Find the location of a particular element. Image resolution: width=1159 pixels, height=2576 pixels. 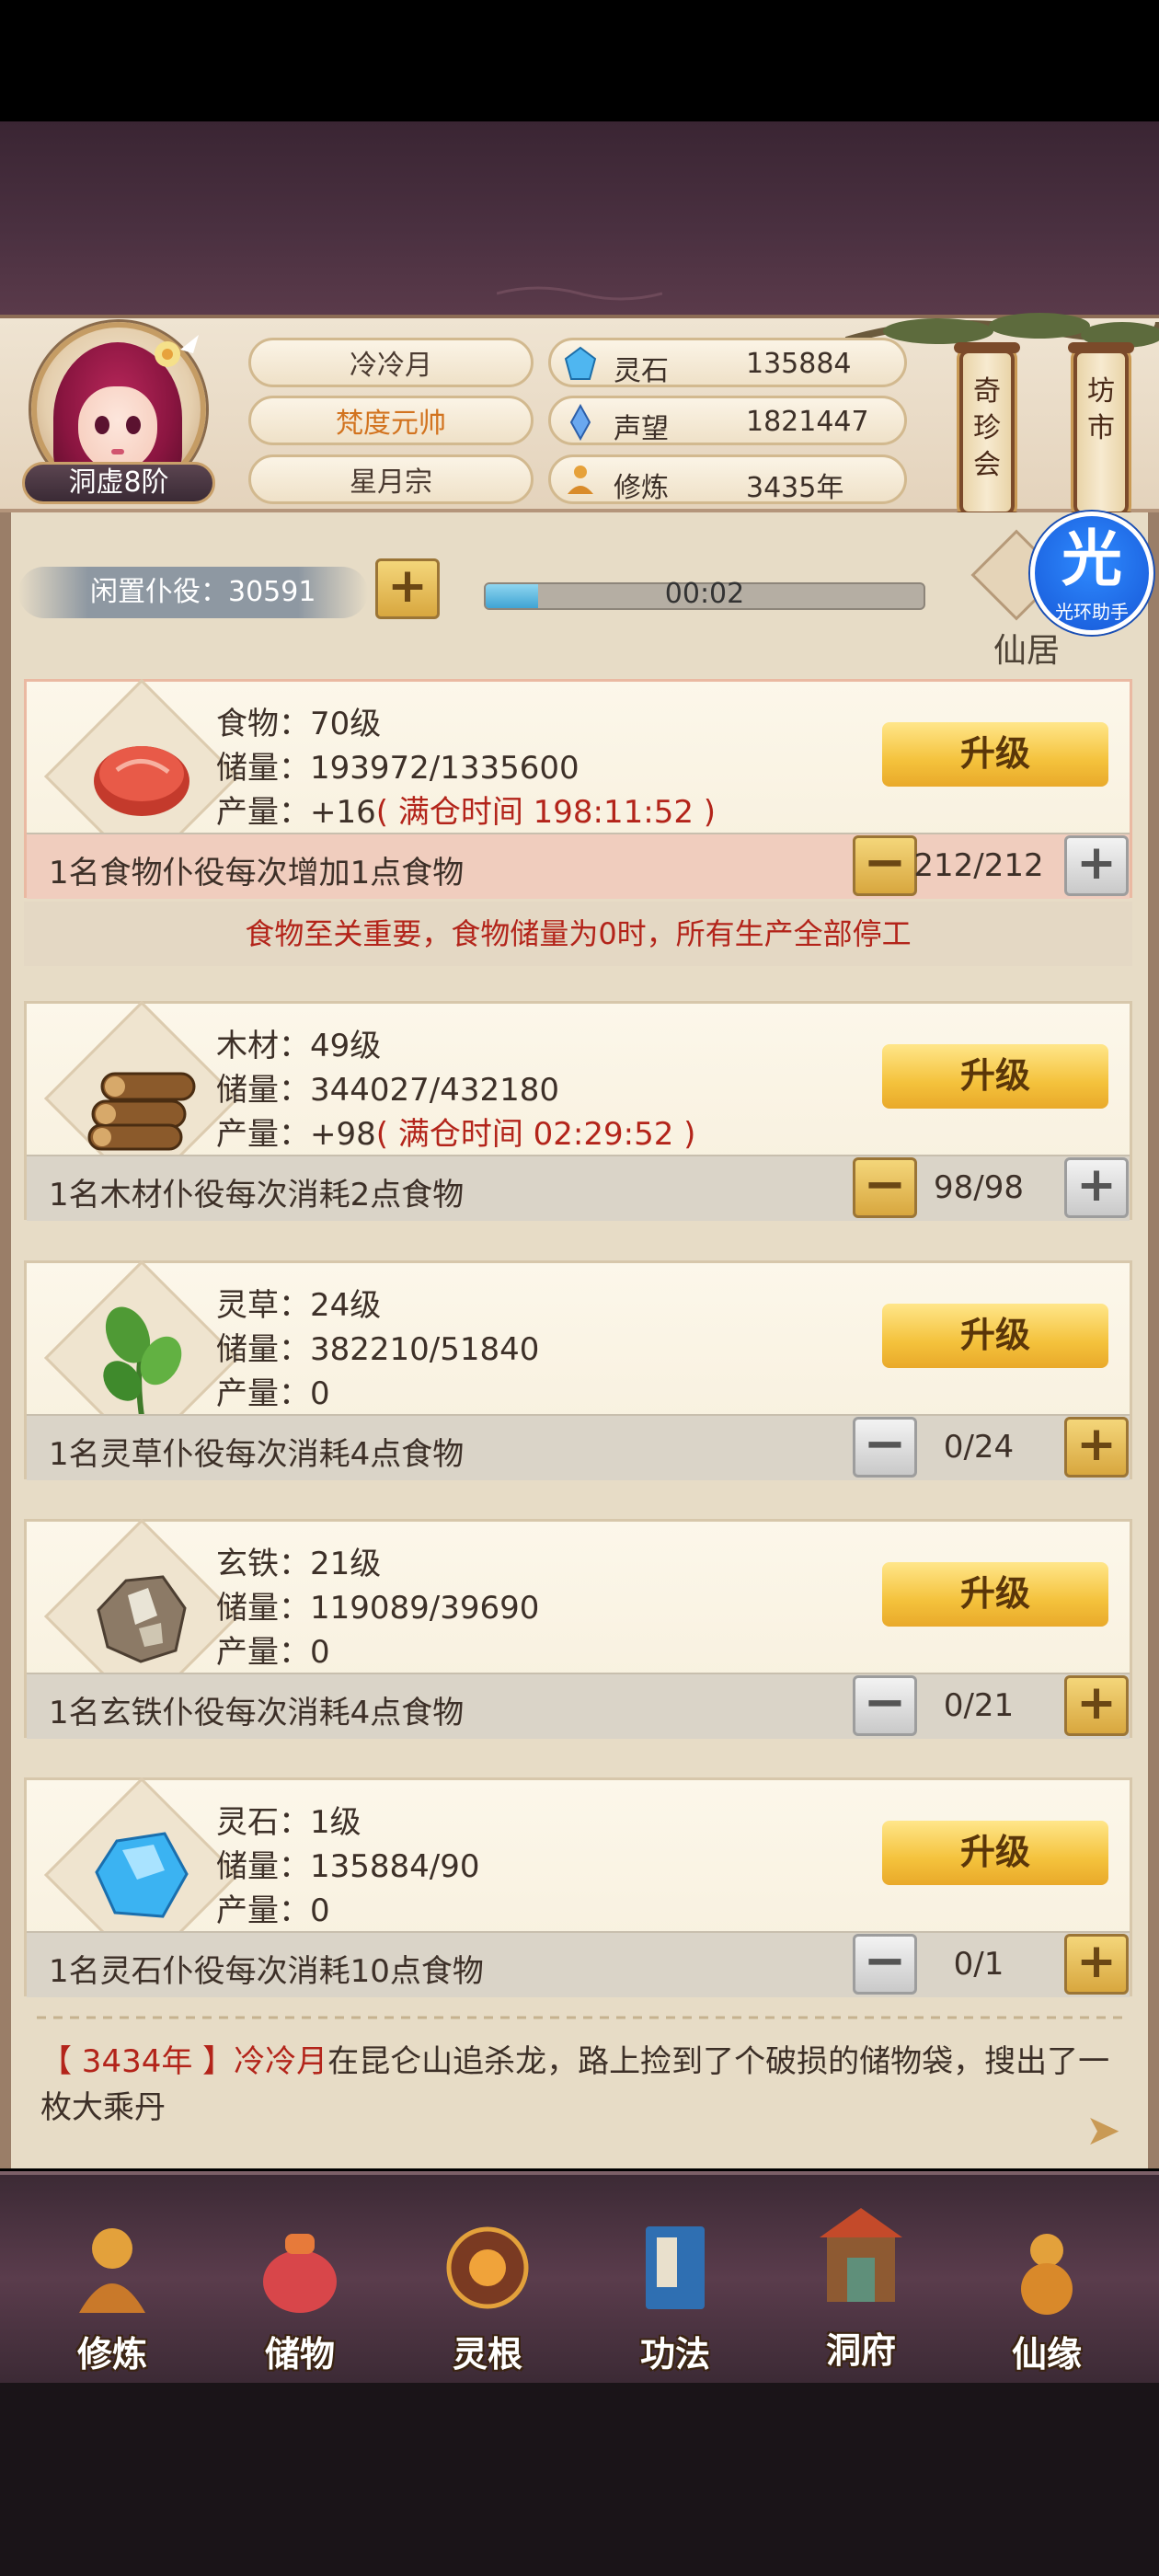

cave-mansion-icon is located at coordinates (861, 2255).